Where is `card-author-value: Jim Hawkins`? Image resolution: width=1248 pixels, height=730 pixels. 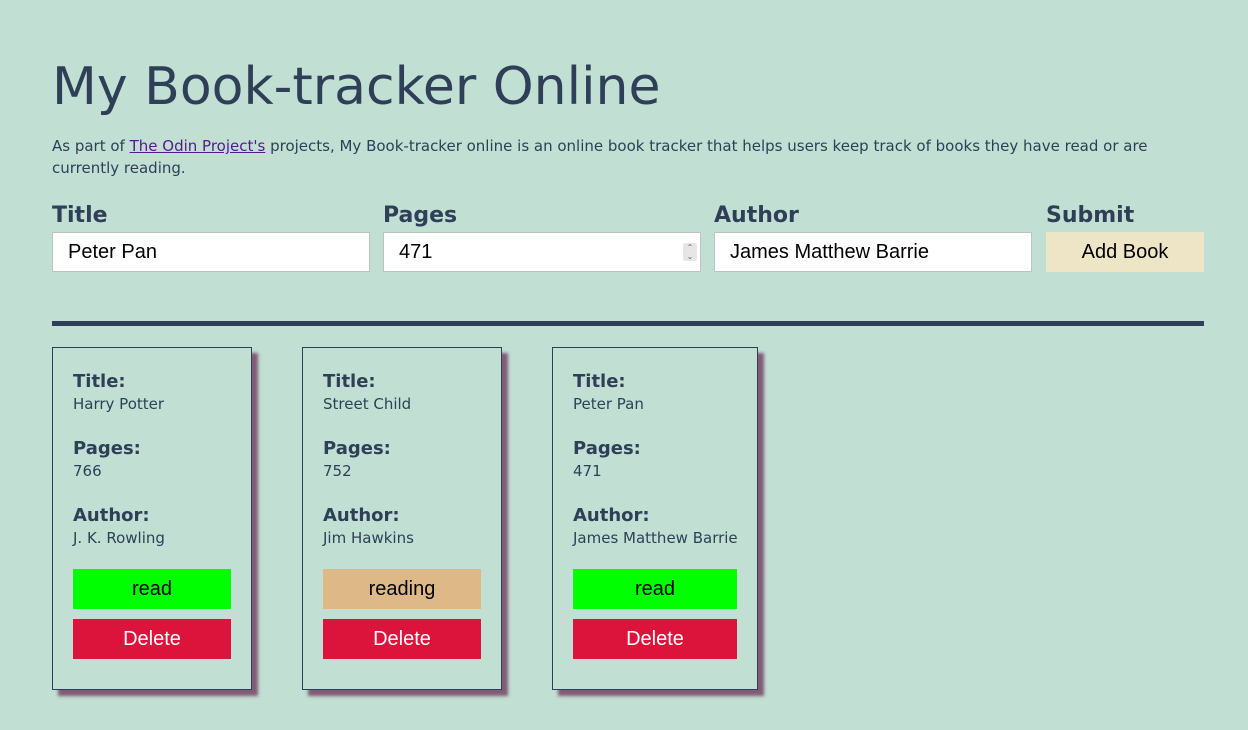
card-author-value: Jim Hawkins is located at coordinates (368, 538).